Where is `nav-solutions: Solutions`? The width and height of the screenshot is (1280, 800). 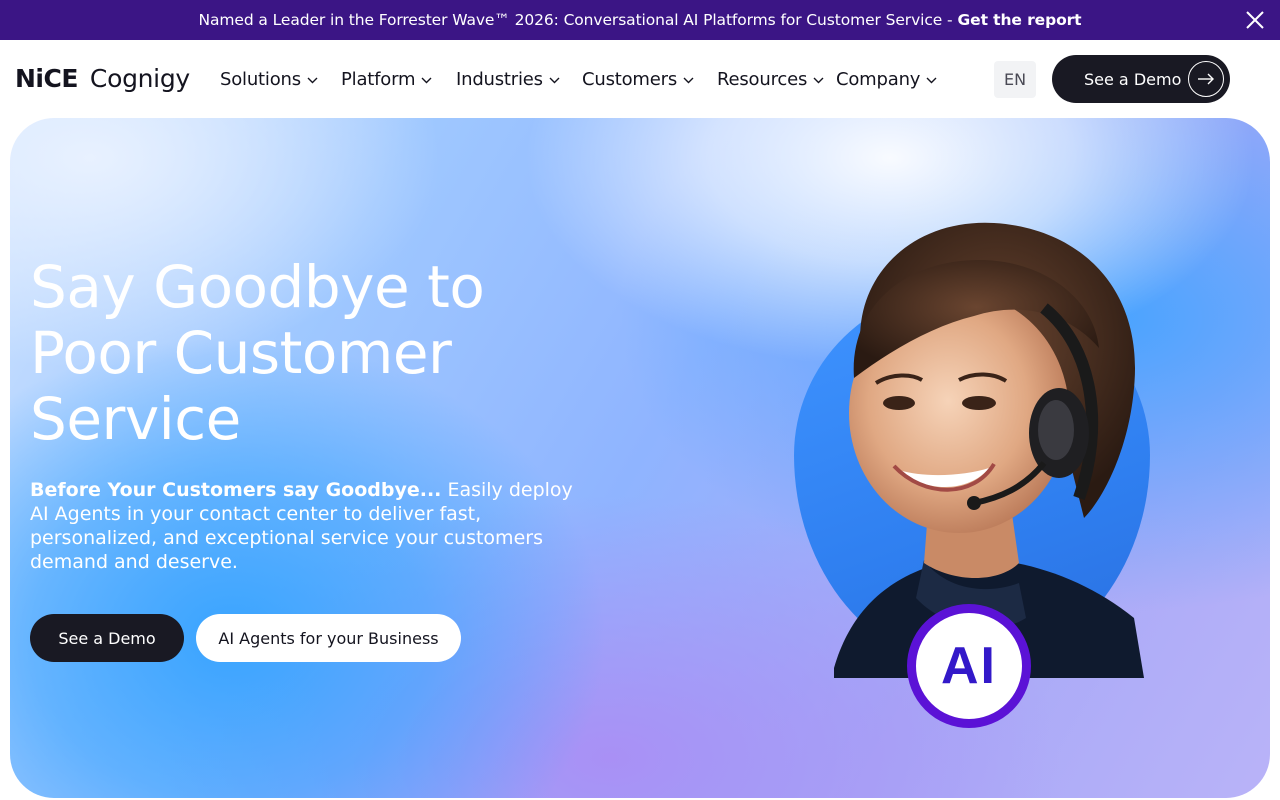 nav-solutions: Solutions is located at coordinates (269, 79).